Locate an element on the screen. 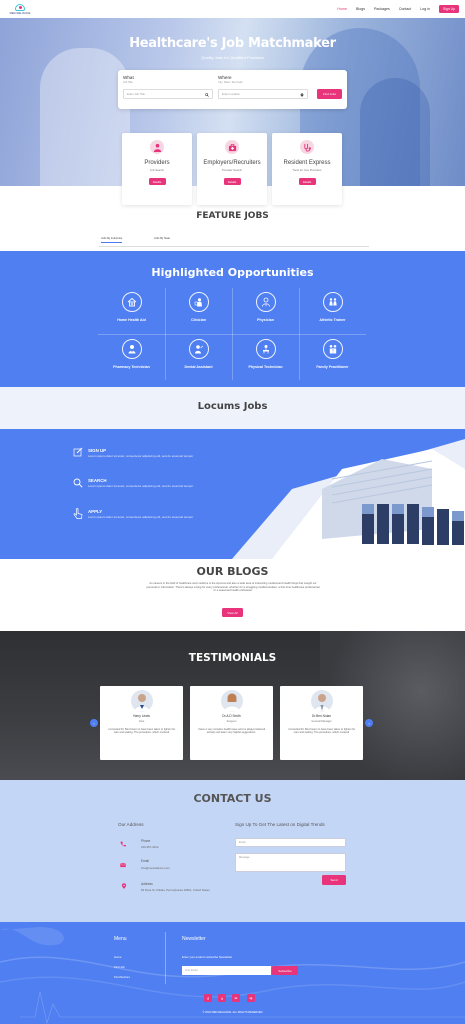 This screenshot has height=1024, width=465. tab-jobs-by-industries: Jobs By Industries is located at coordinates (112, 240).